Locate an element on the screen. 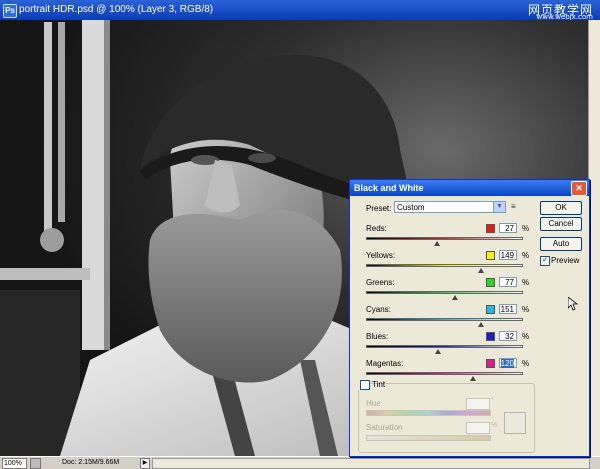  channel-row: Yellows: 149% is located at coordinates (448, 263).